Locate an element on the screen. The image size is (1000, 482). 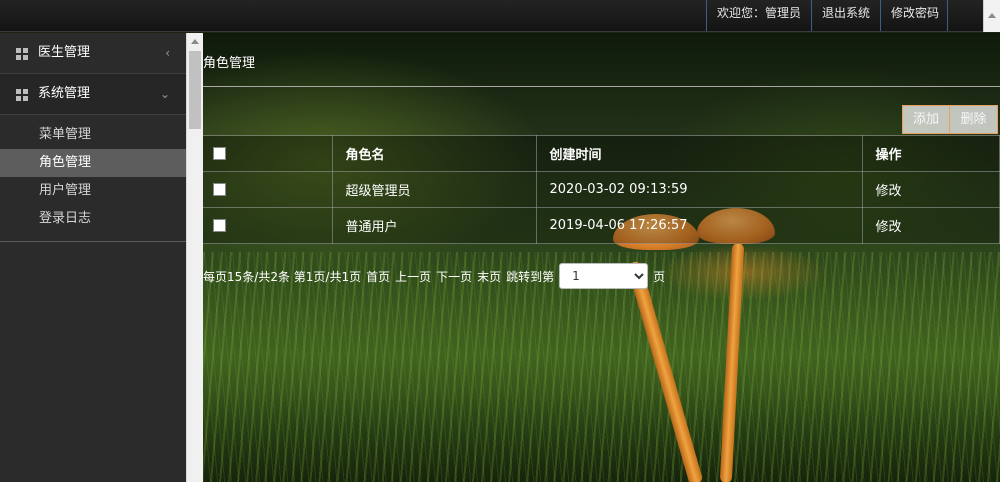
sidebar-group-doctor-management: 医生管理 ‹ is located at coordinates (93, 53).